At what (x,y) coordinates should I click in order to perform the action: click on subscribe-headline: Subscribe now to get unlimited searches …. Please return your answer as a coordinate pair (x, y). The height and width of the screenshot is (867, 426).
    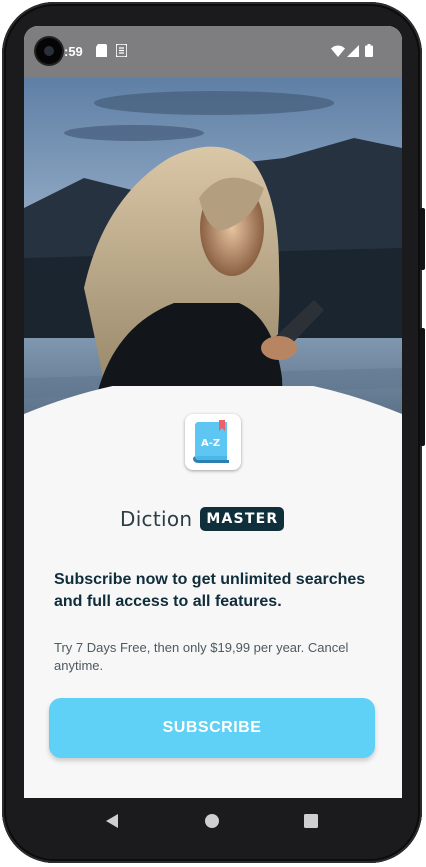
    Looking at the image, I should click on (210, 590).